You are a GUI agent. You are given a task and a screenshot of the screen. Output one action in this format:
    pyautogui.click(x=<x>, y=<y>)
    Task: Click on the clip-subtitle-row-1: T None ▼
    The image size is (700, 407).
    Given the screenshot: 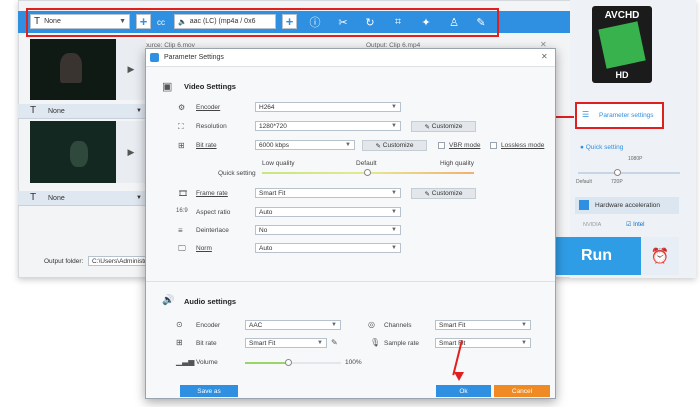 What is the action you would take?
    pyautogui.click(x=82, y=111)
    